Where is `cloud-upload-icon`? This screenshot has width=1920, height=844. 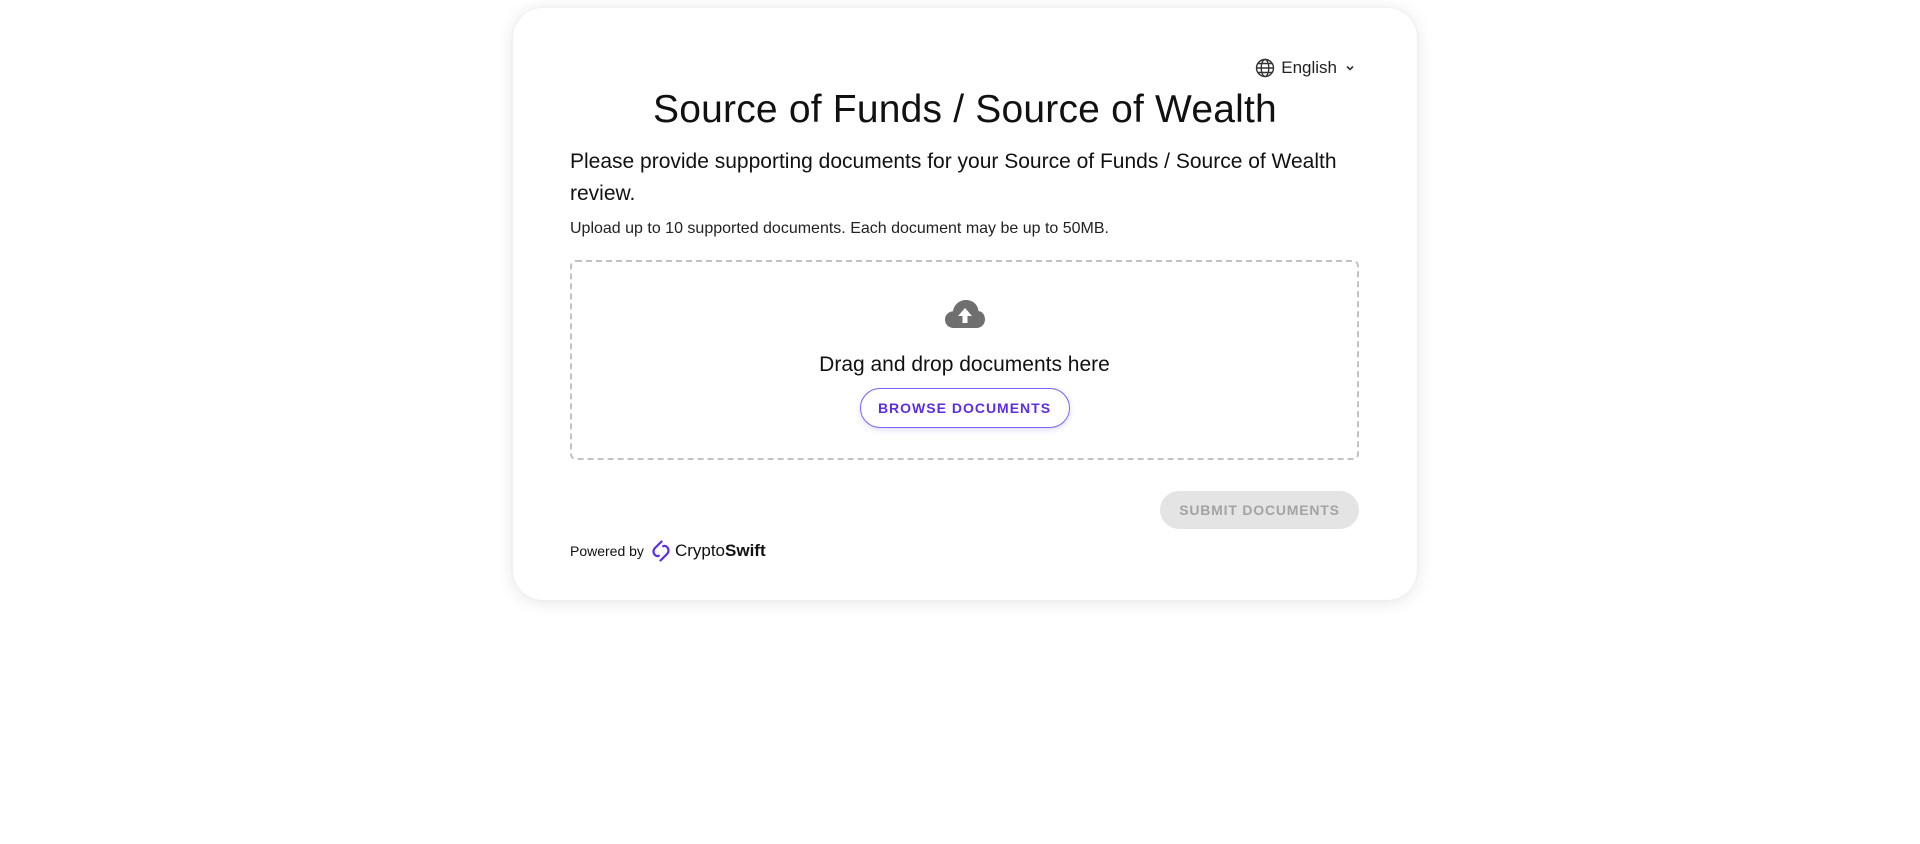
cloud-upload-icon is located at coordinates (965, 316).